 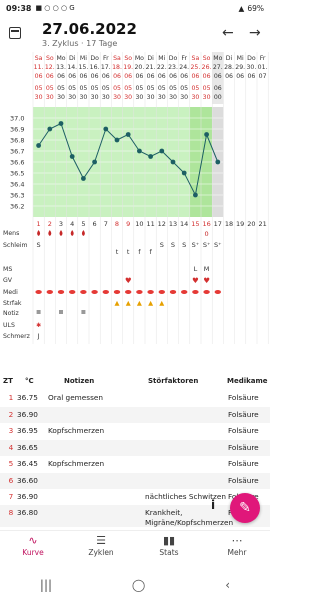 I want to click on day-number: 3, so click(x=61, y=224).